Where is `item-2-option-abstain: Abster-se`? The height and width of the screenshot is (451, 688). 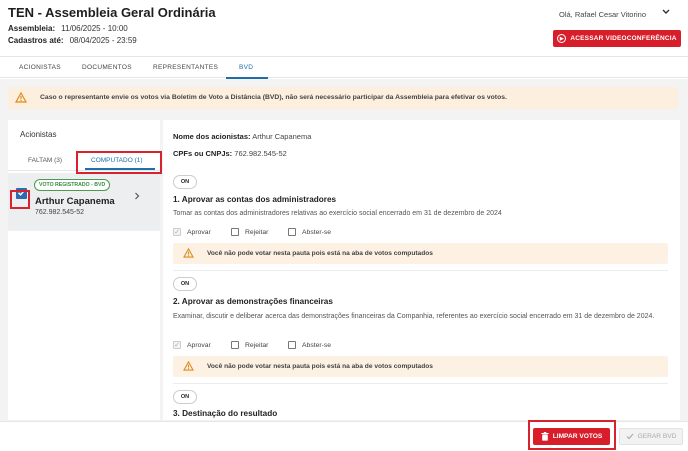
item-2-option-abstain: Abster-se is located at coordinates (309, 345).